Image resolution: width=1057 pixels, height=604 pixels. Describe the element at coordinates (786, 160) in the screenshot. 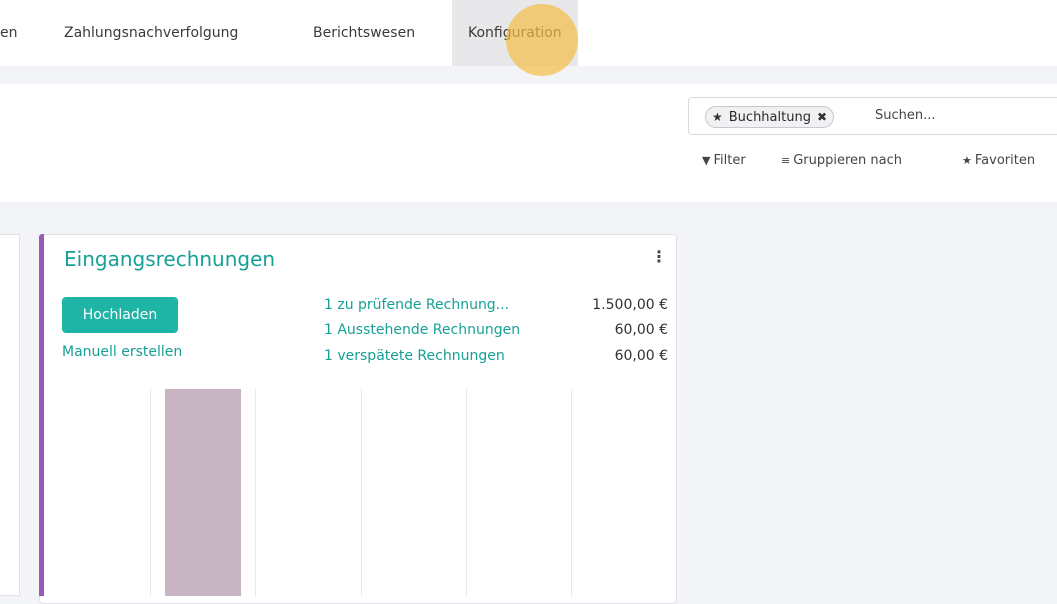

I see `list-icon: ≡` at that location.